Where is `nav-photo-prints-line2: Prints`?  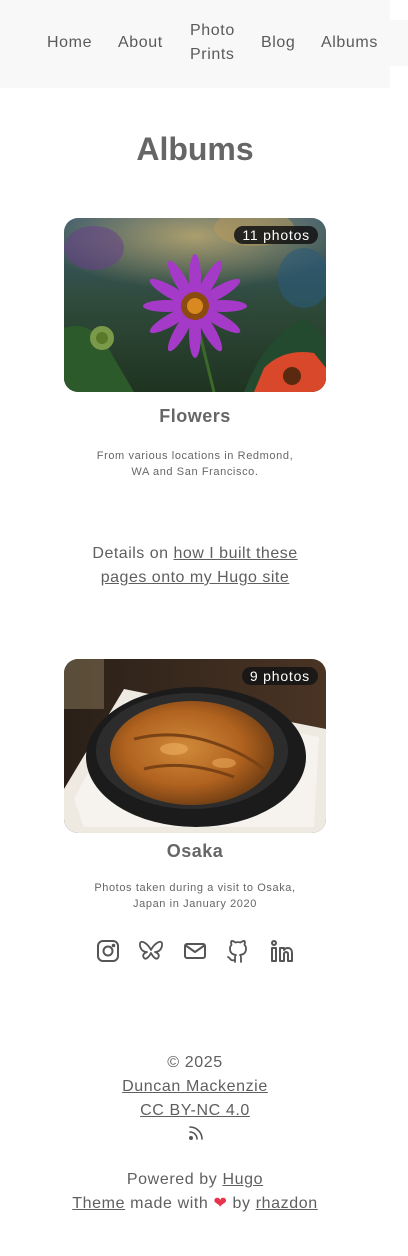 nav-photo-prints-line2: Prints is located at coordinates (212, 54).